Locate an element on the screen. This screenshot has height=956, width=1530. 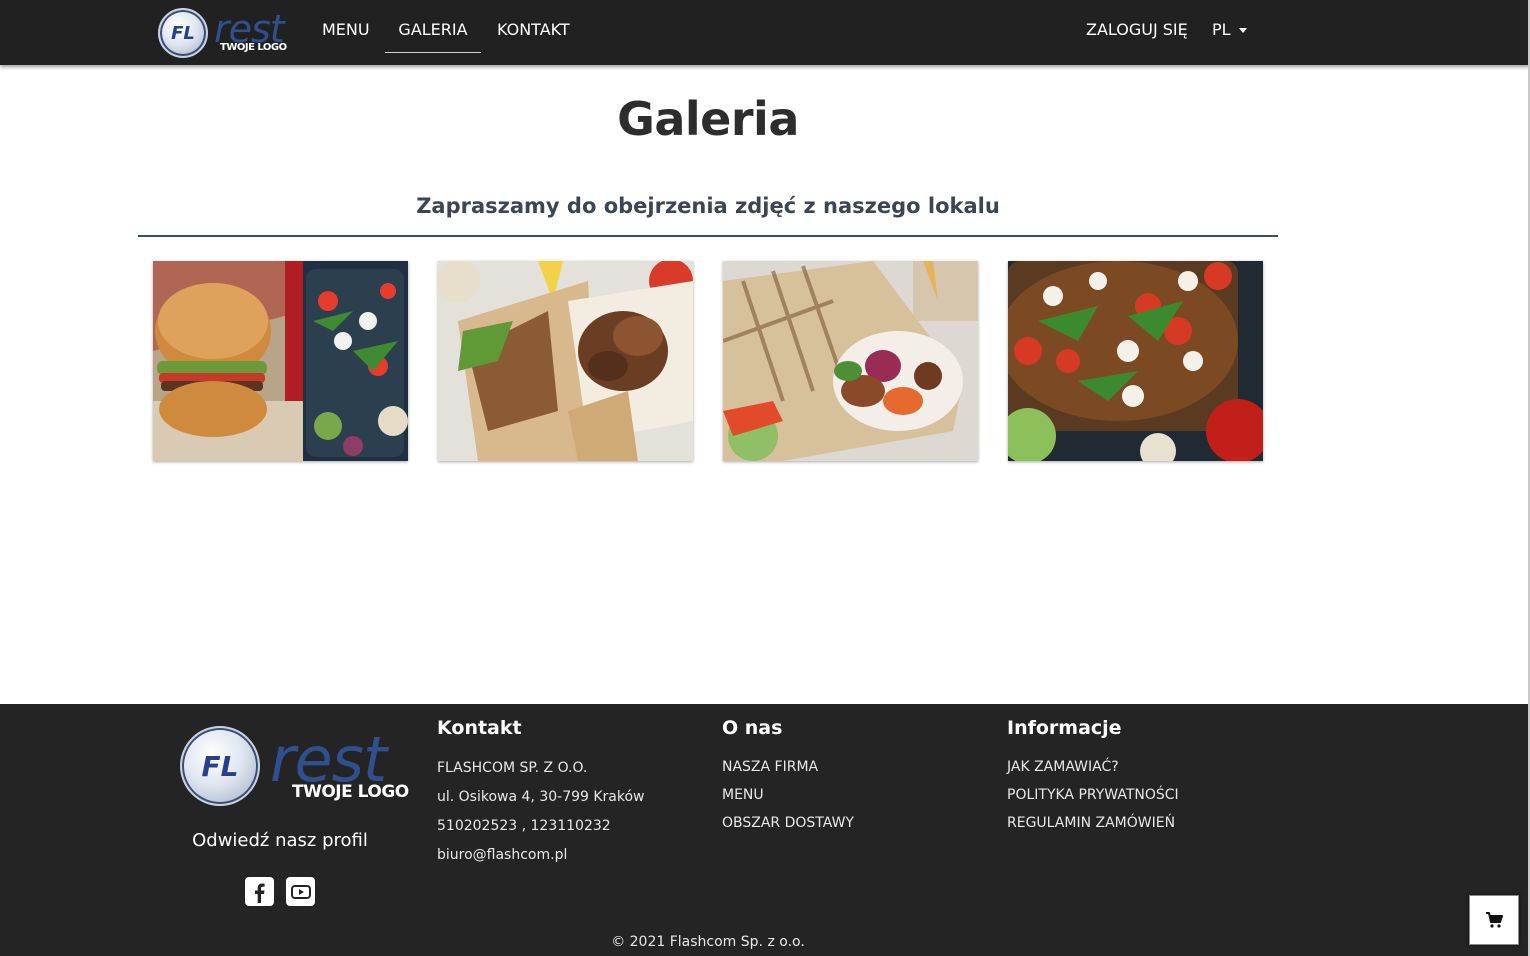
login-link: ZALOGUJ SIĘ is located at coordinates (1137, 29).